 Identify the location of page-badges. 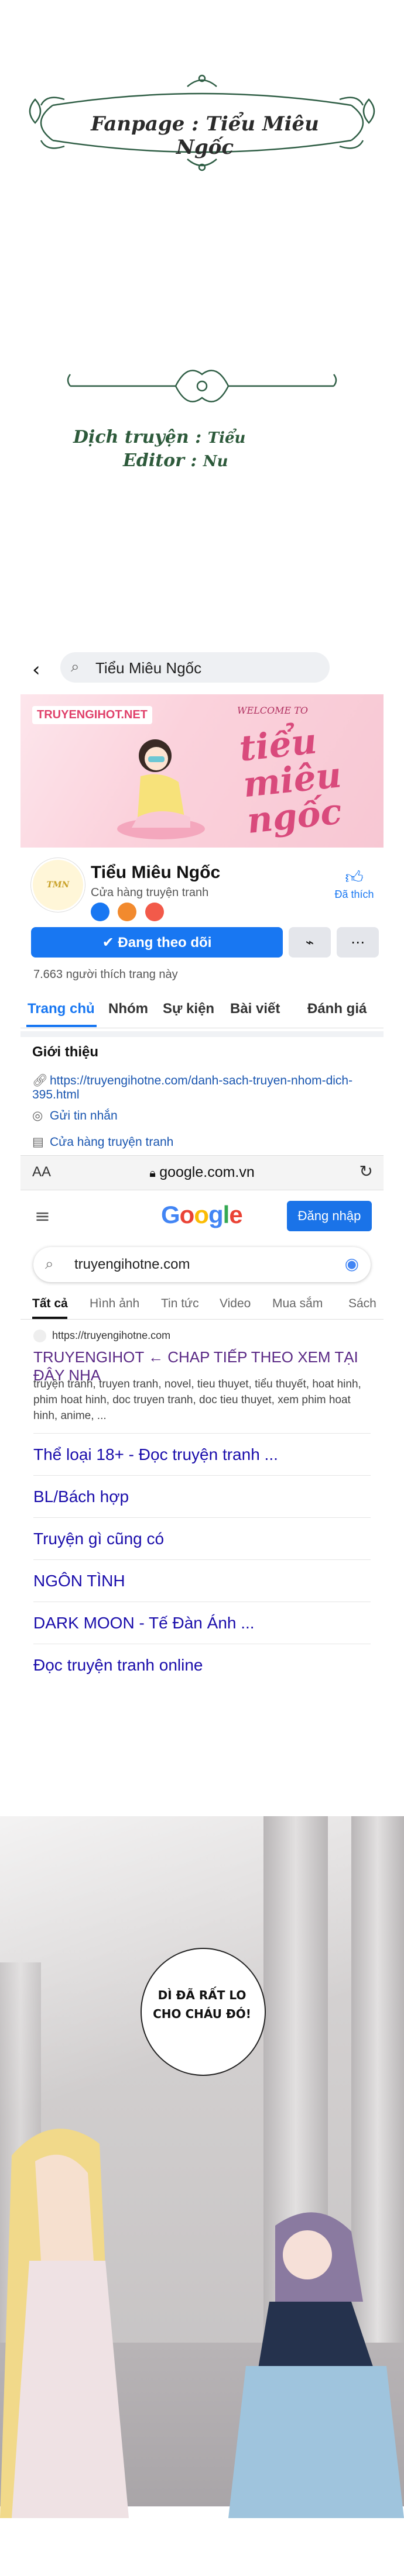
(130, 913).